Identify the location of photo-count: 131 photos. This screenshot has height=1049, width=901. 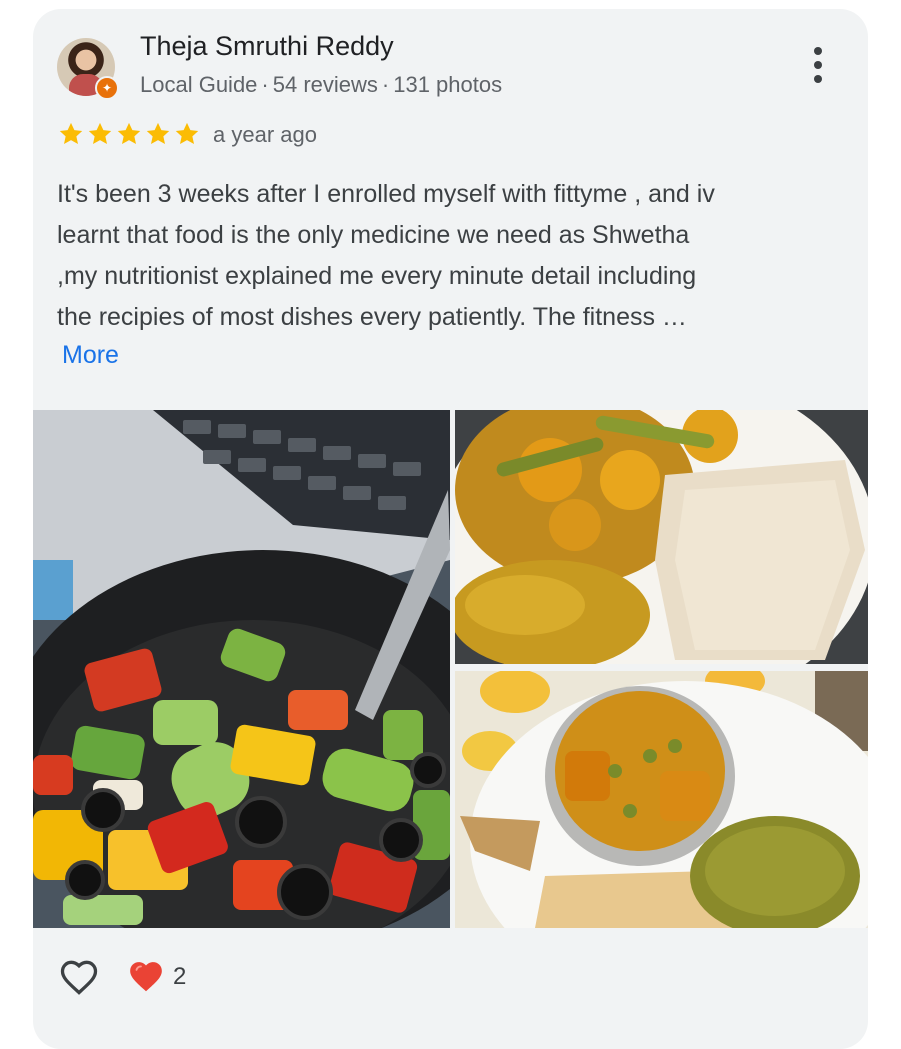
(448, 84).